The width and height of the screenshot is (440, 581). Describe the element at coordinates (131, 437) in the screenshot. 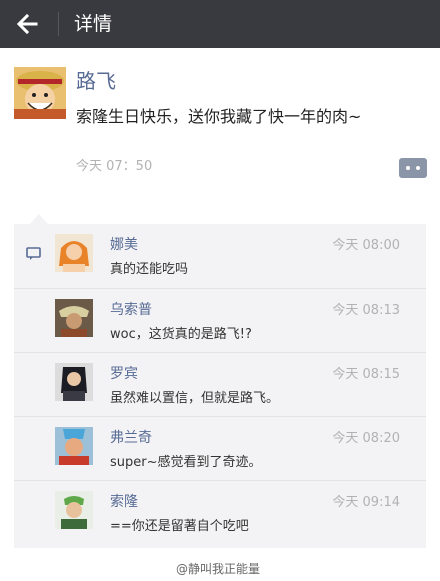

I see `commenter-name: 弗兰奇` at that location.